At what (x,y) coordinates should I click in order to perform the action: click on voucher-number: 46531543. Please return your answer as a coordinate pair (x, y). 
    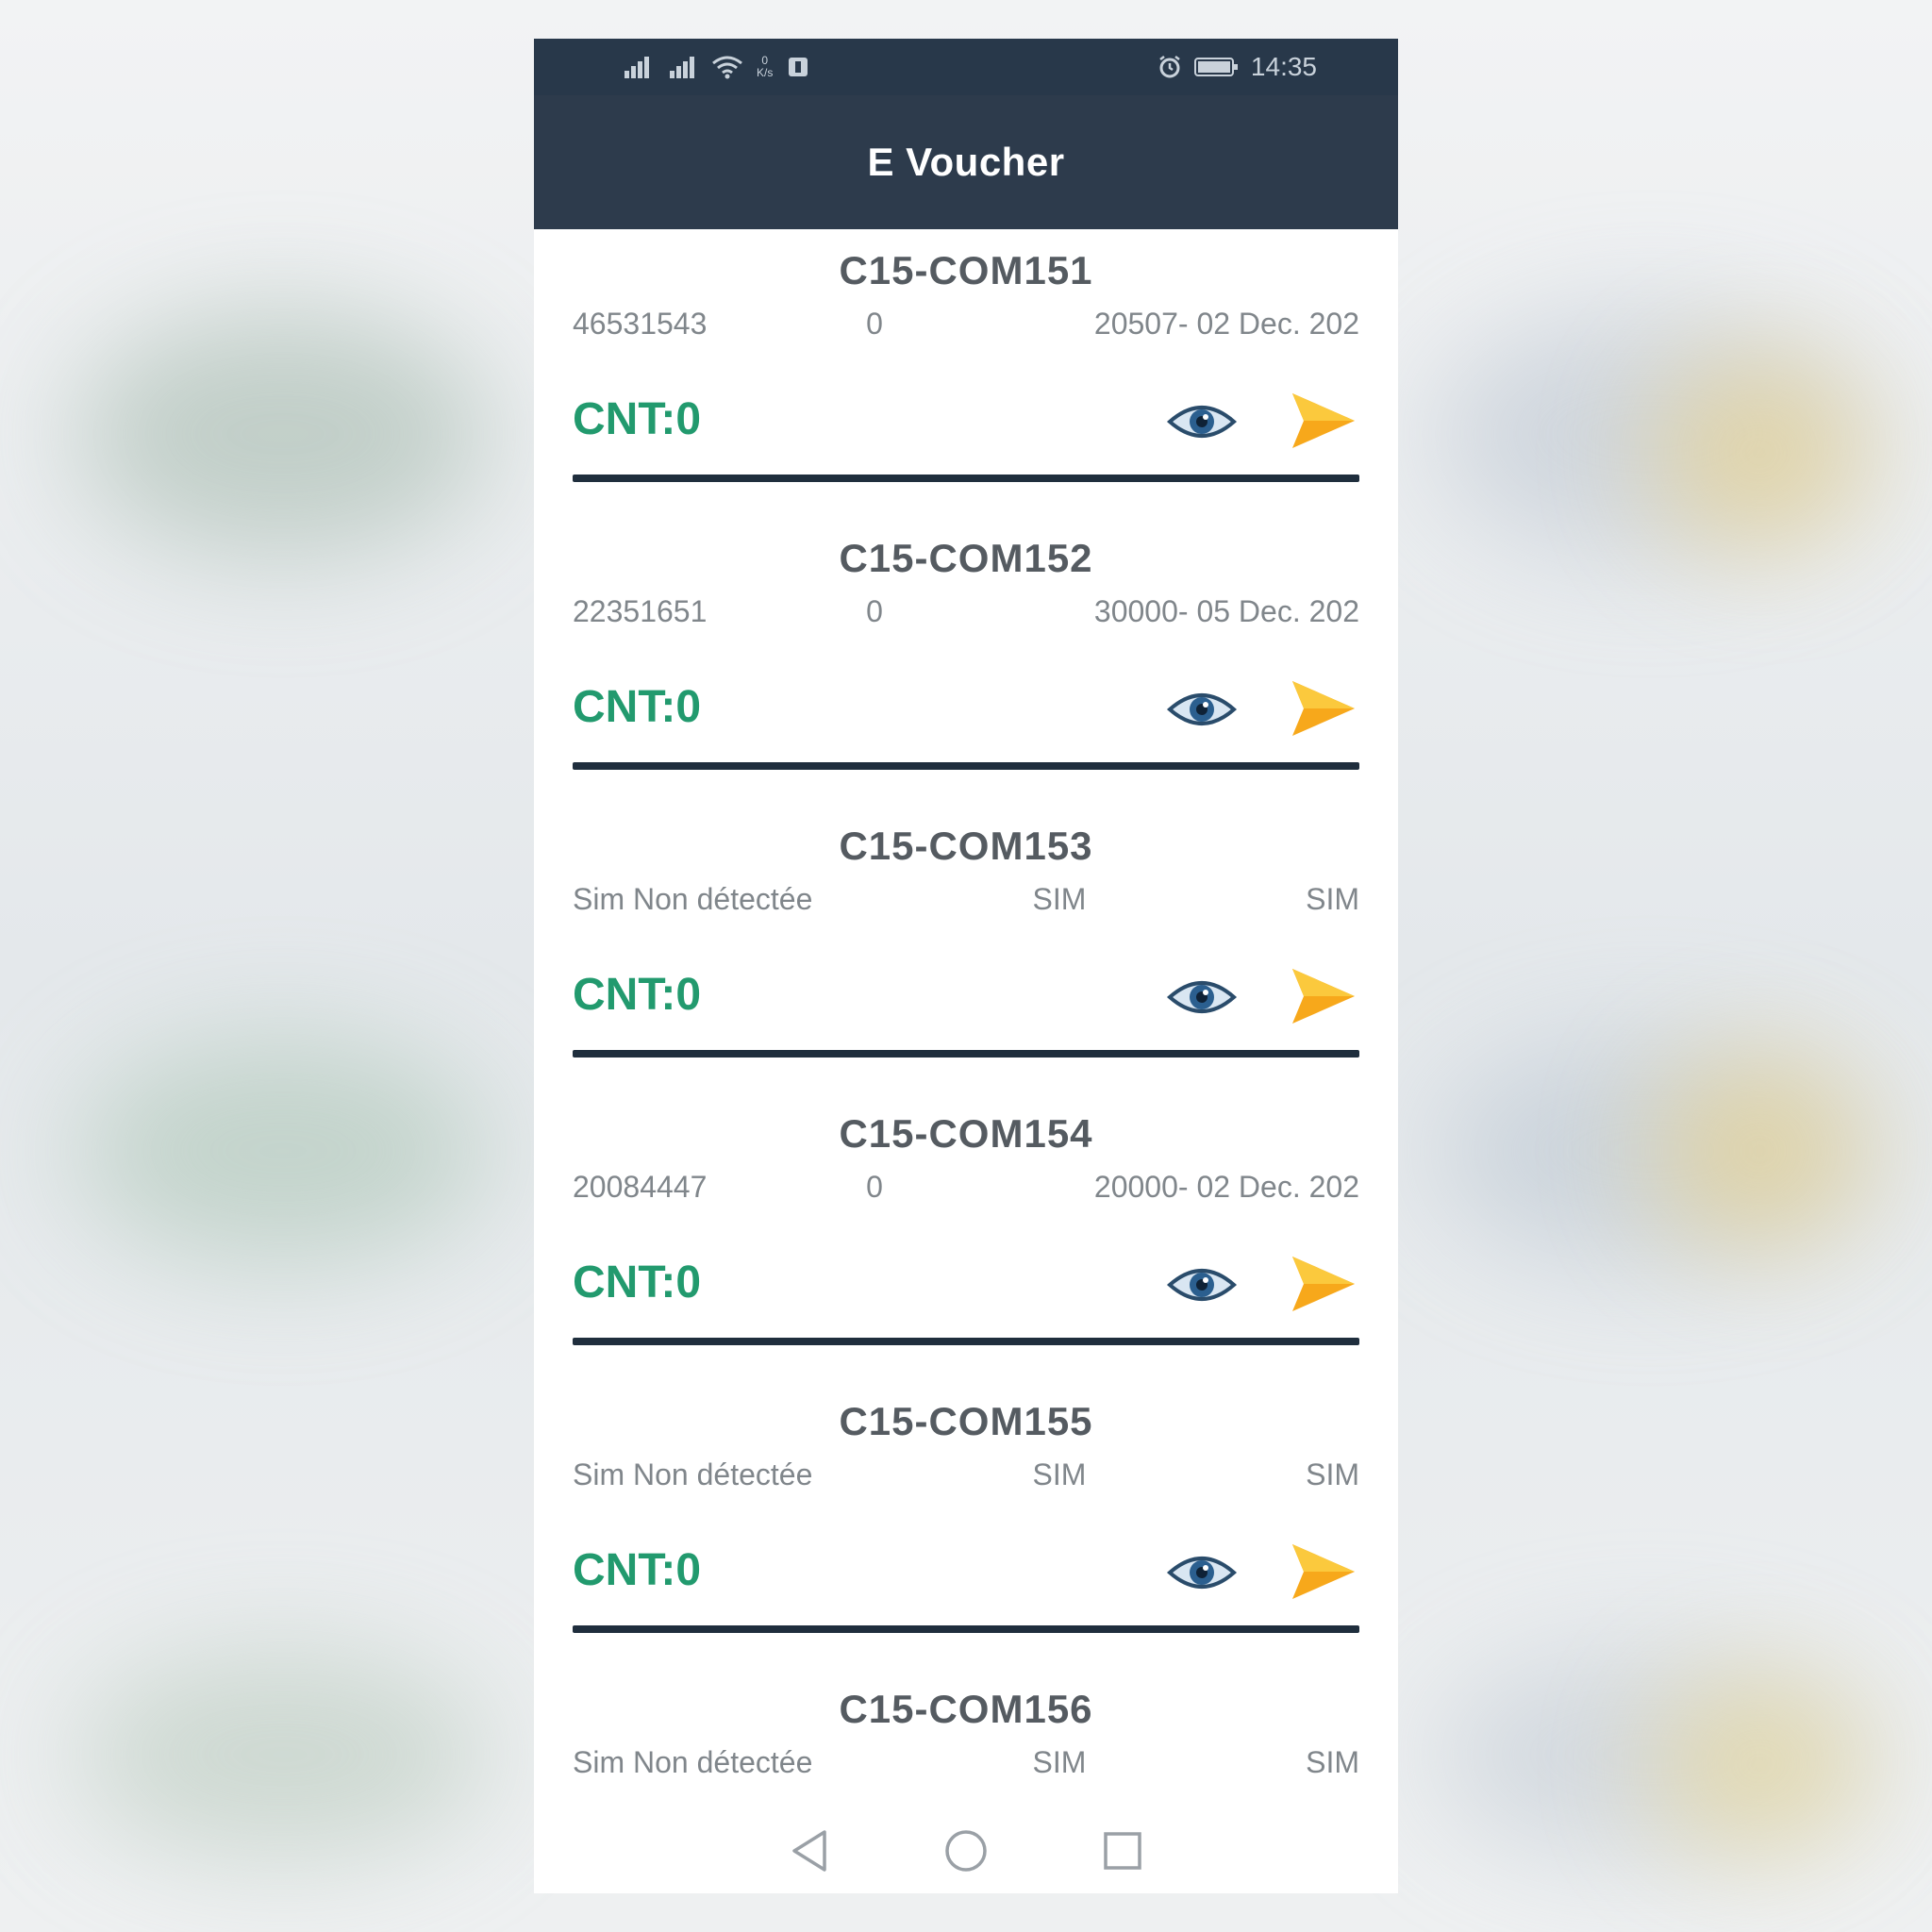
    Looking at the image, I should click on (640, 324).